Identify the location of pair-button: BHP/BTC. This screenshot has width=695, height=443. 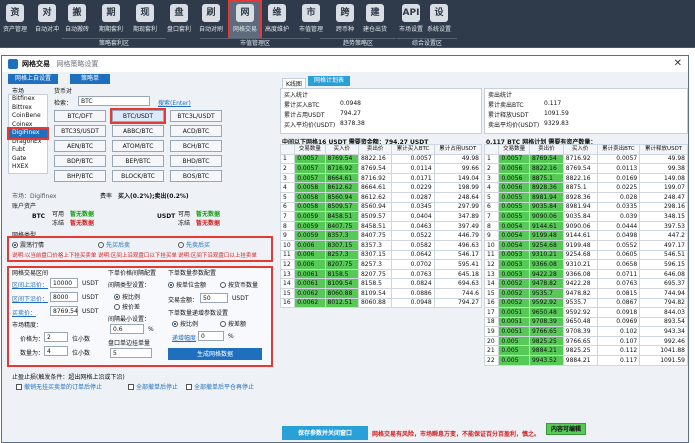
(80, 176).